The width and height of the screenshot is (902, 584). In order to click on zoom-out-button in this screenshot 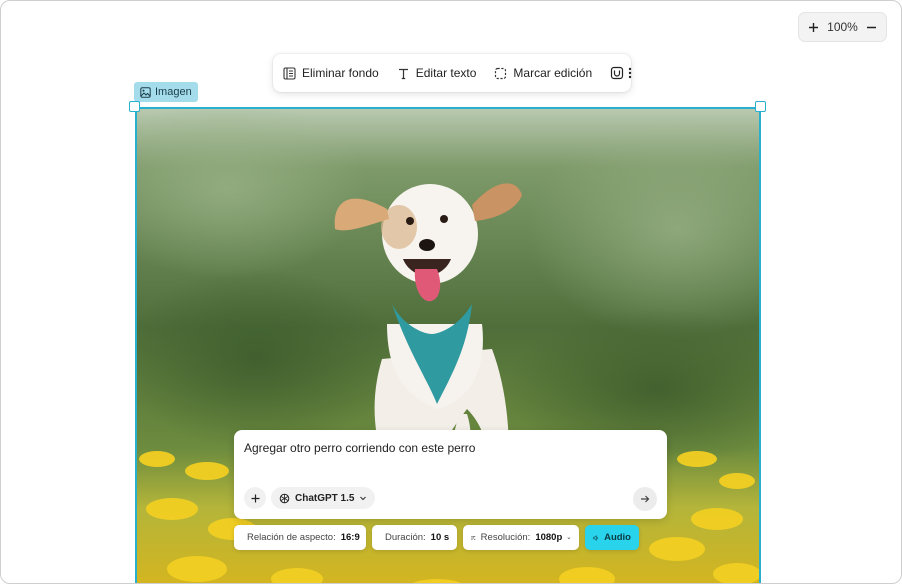, I will do `click(872, 27)`.